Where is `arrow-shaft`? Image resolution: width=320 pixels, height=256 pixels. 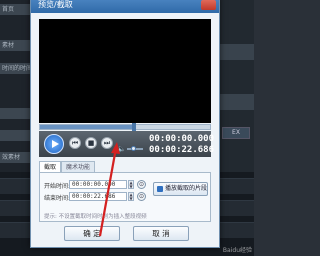
arrow-shaft is located at coordinates (108, 192).